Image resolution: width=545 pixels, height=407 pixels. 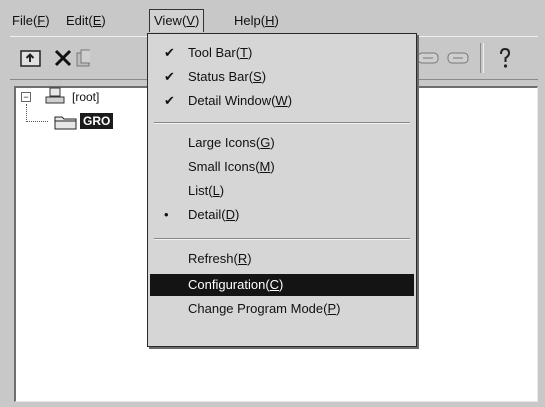 I want to click on menu-item-label: Large Icons(G), so click(x=231, y=143).